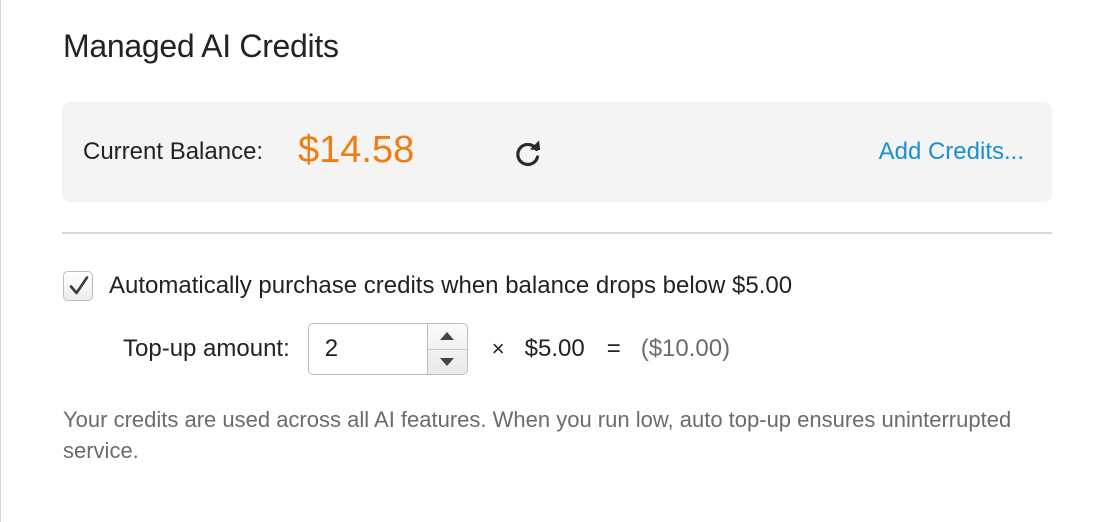 This screenshot has width=1104, height=522. What do you see at coordinates (367, 349) in the screenshot?
I see `quantity-input` at bounding box center [367, 349].